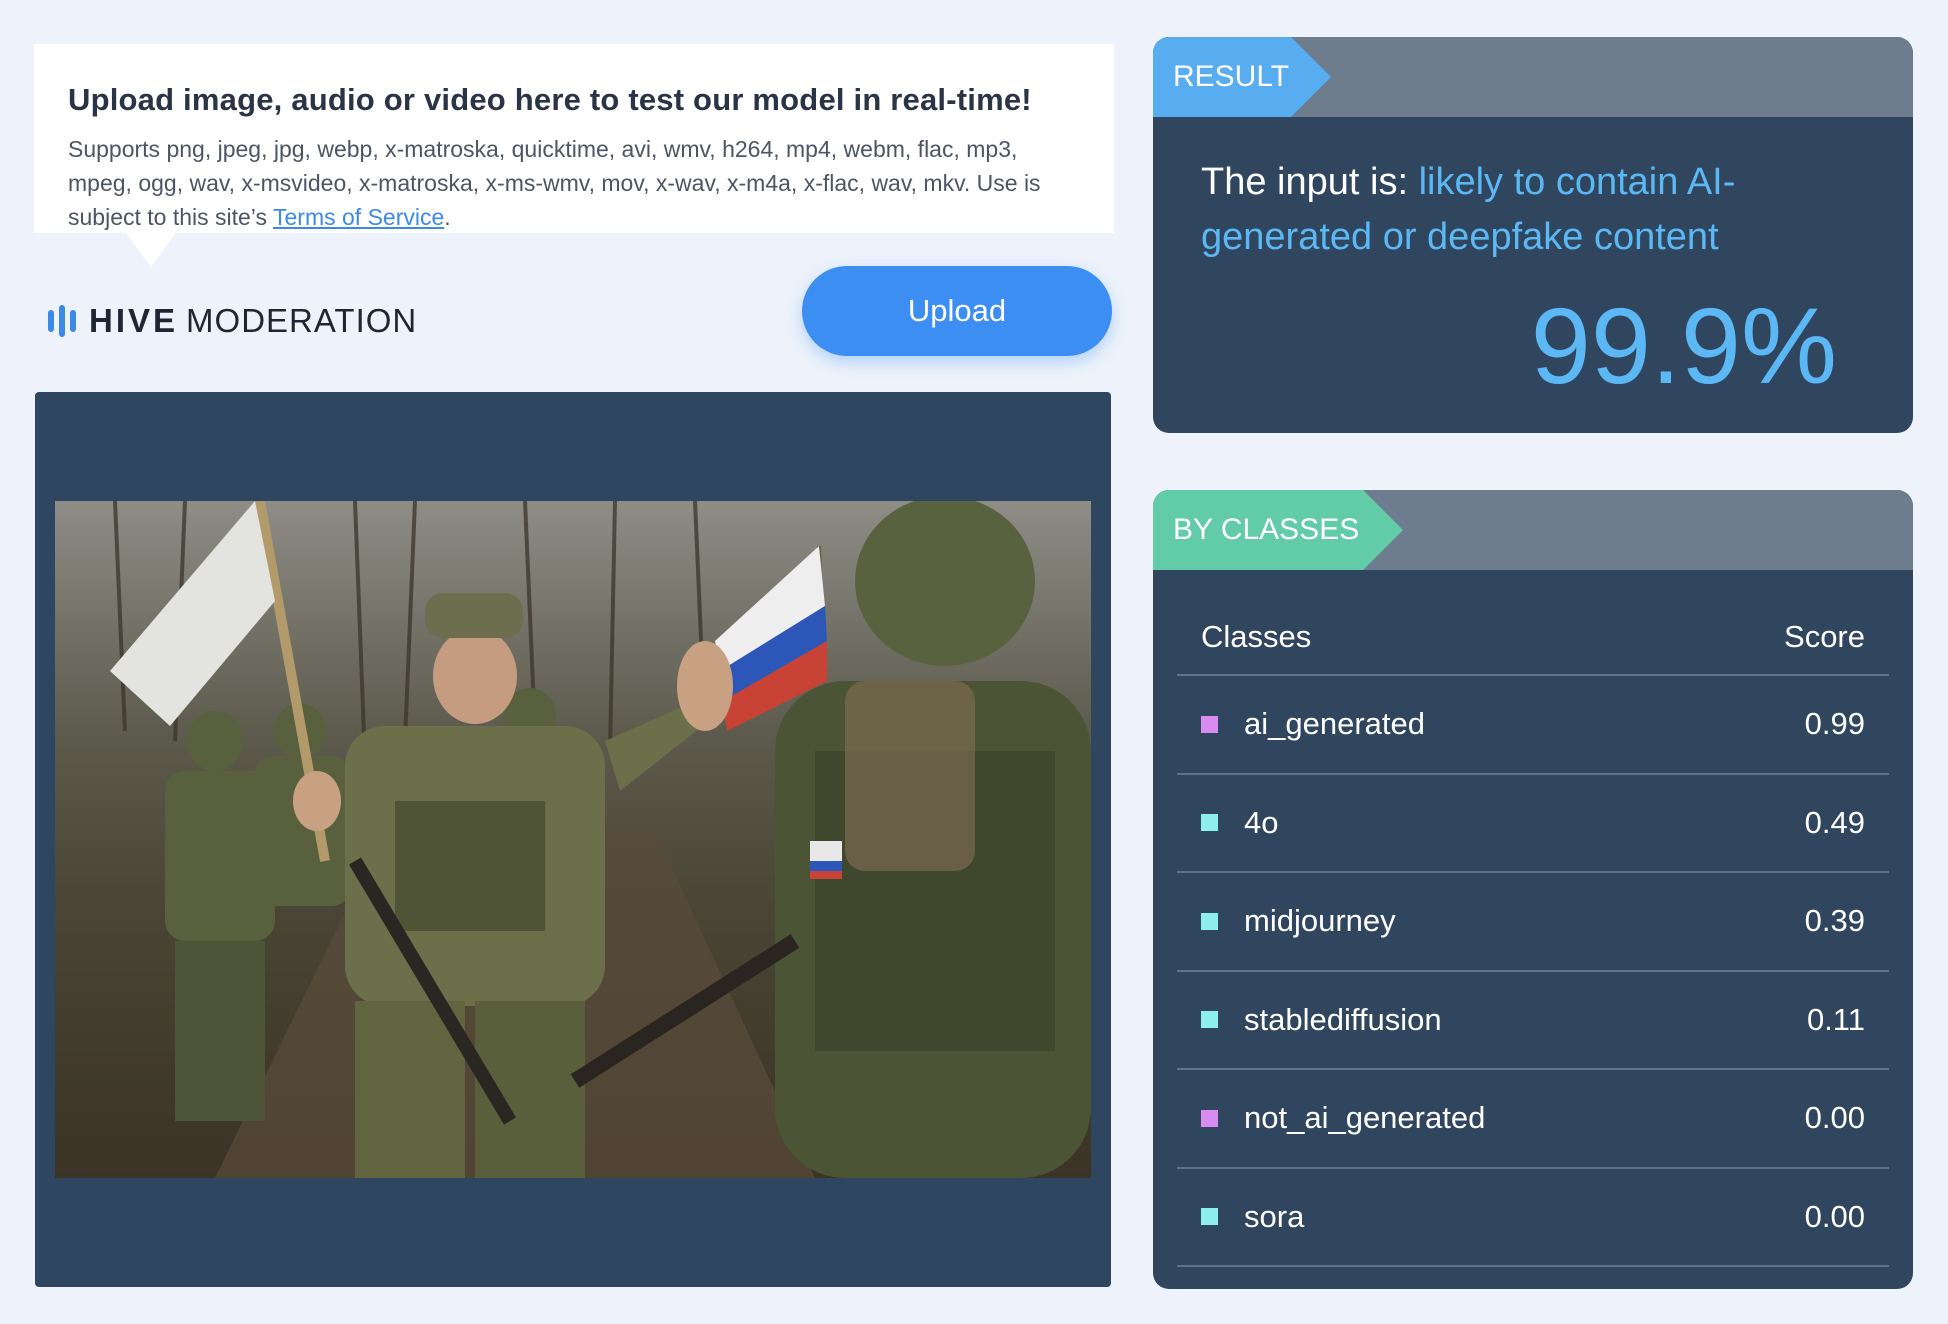  I want to click on hive-moderation-logo: HIVE MODERATION, so click(232, 321).